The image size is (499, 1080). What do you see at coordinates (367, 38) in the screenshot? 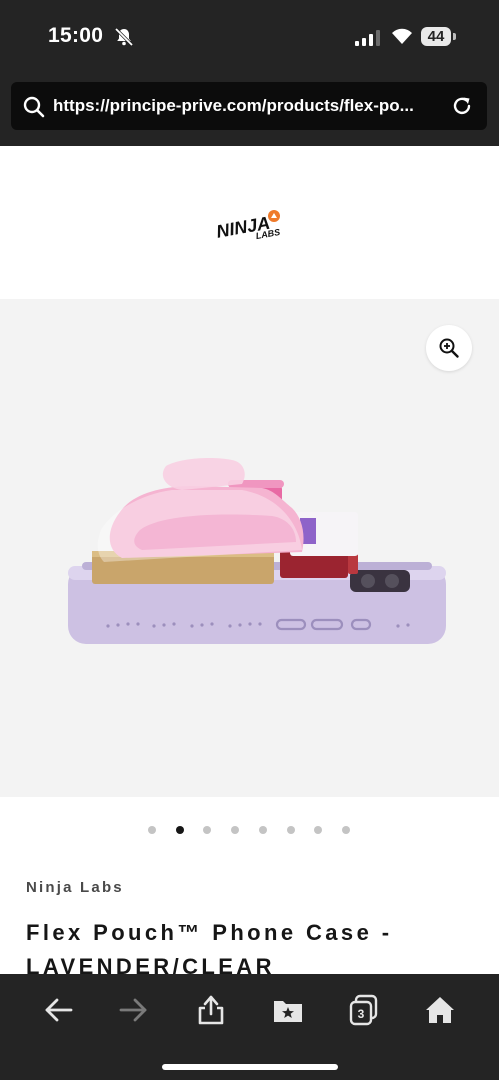
I see `signal-icon` at bounding box center [367, 38].